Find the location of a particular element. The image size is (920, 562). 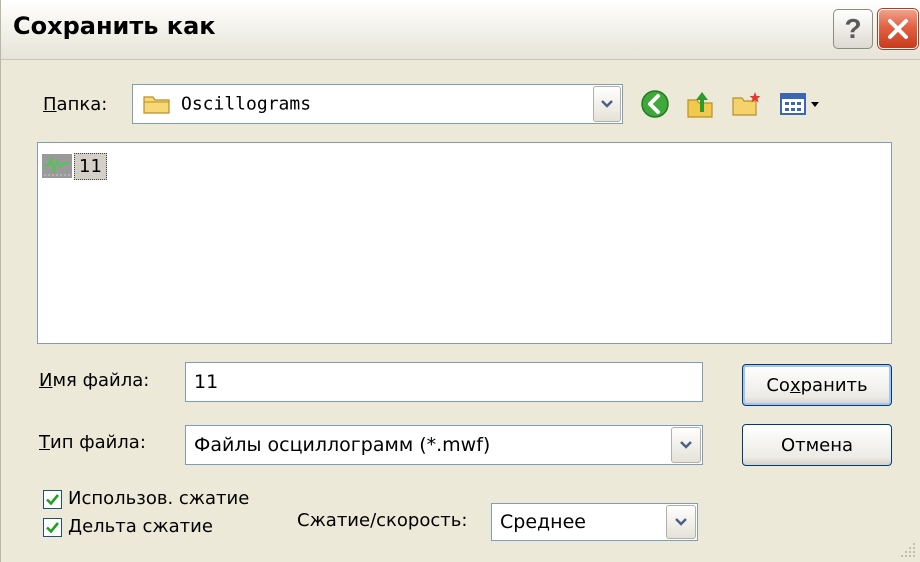

use-compression-checkbox is located at coordinates (52, 499).